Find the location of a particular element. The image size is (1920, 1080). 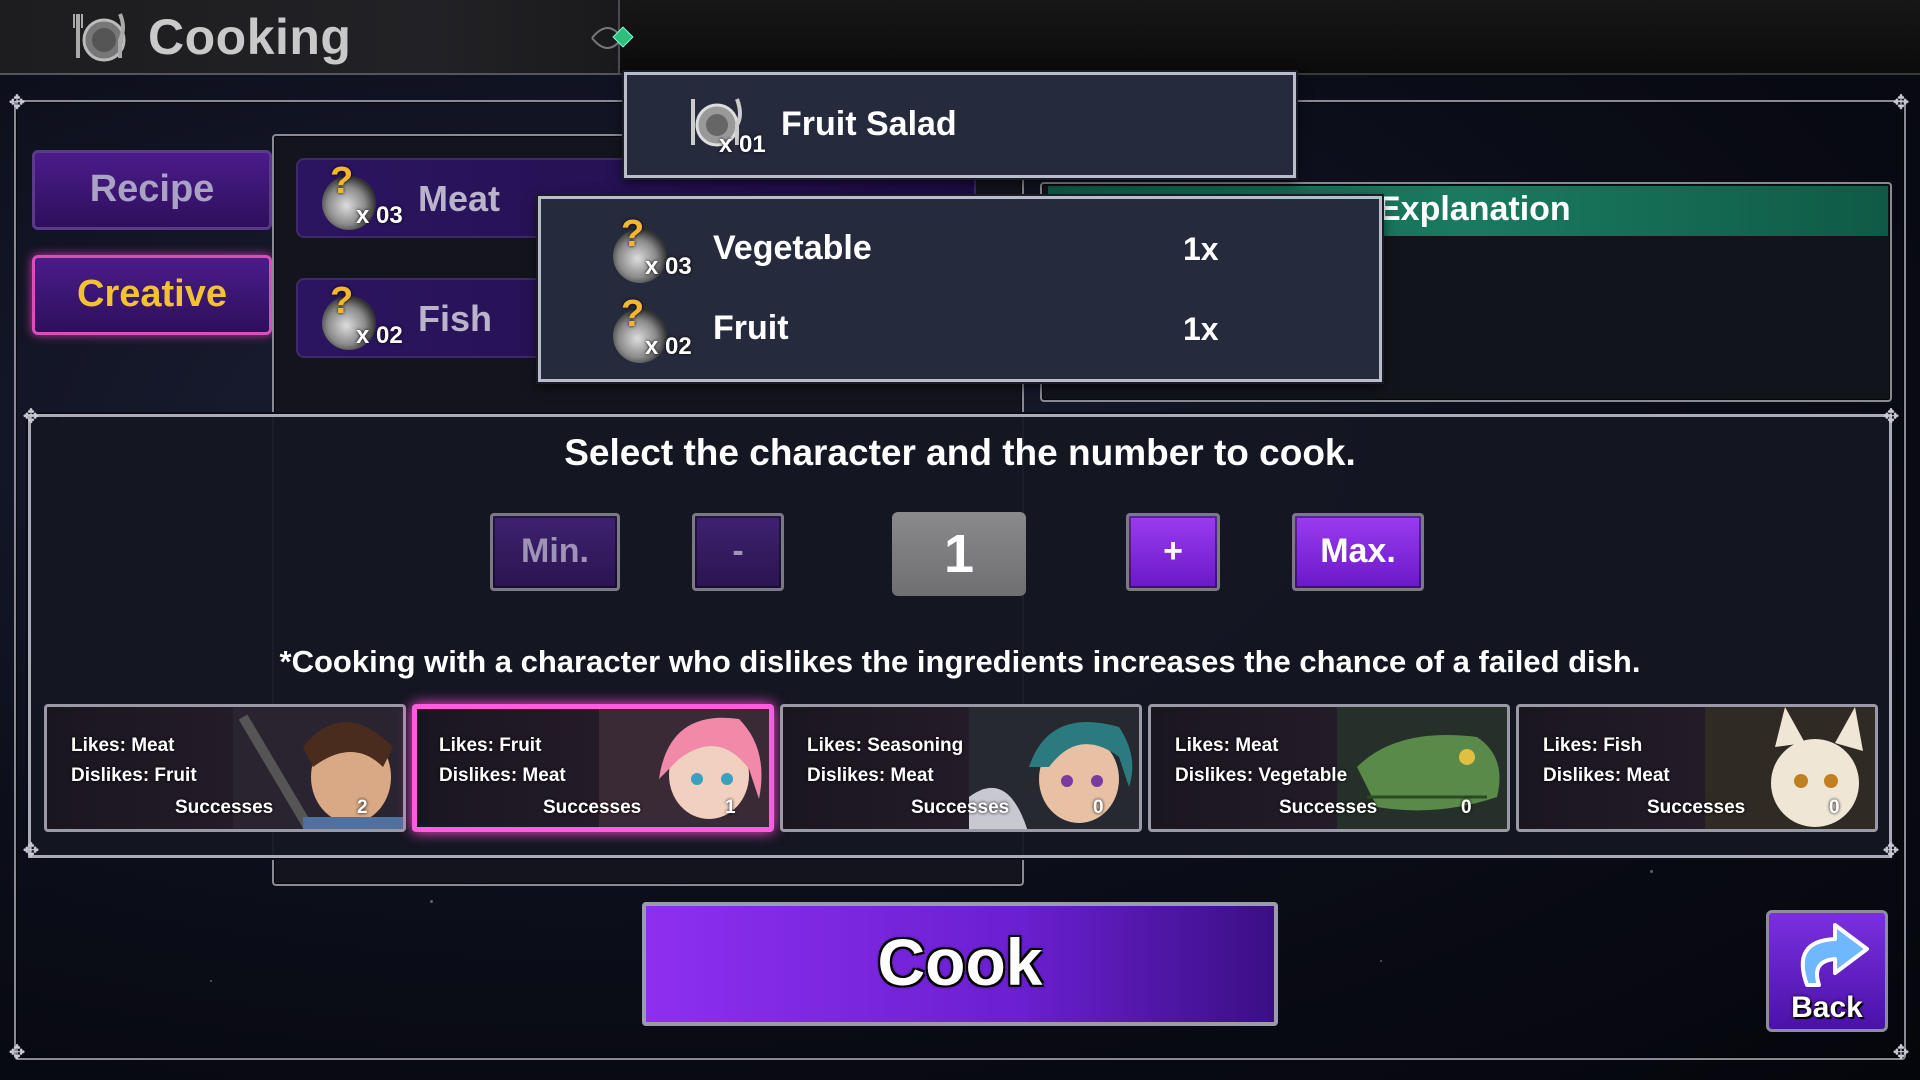

character-dislikes: Dislikes: Vegetable is located at coordinates (1261, 775).